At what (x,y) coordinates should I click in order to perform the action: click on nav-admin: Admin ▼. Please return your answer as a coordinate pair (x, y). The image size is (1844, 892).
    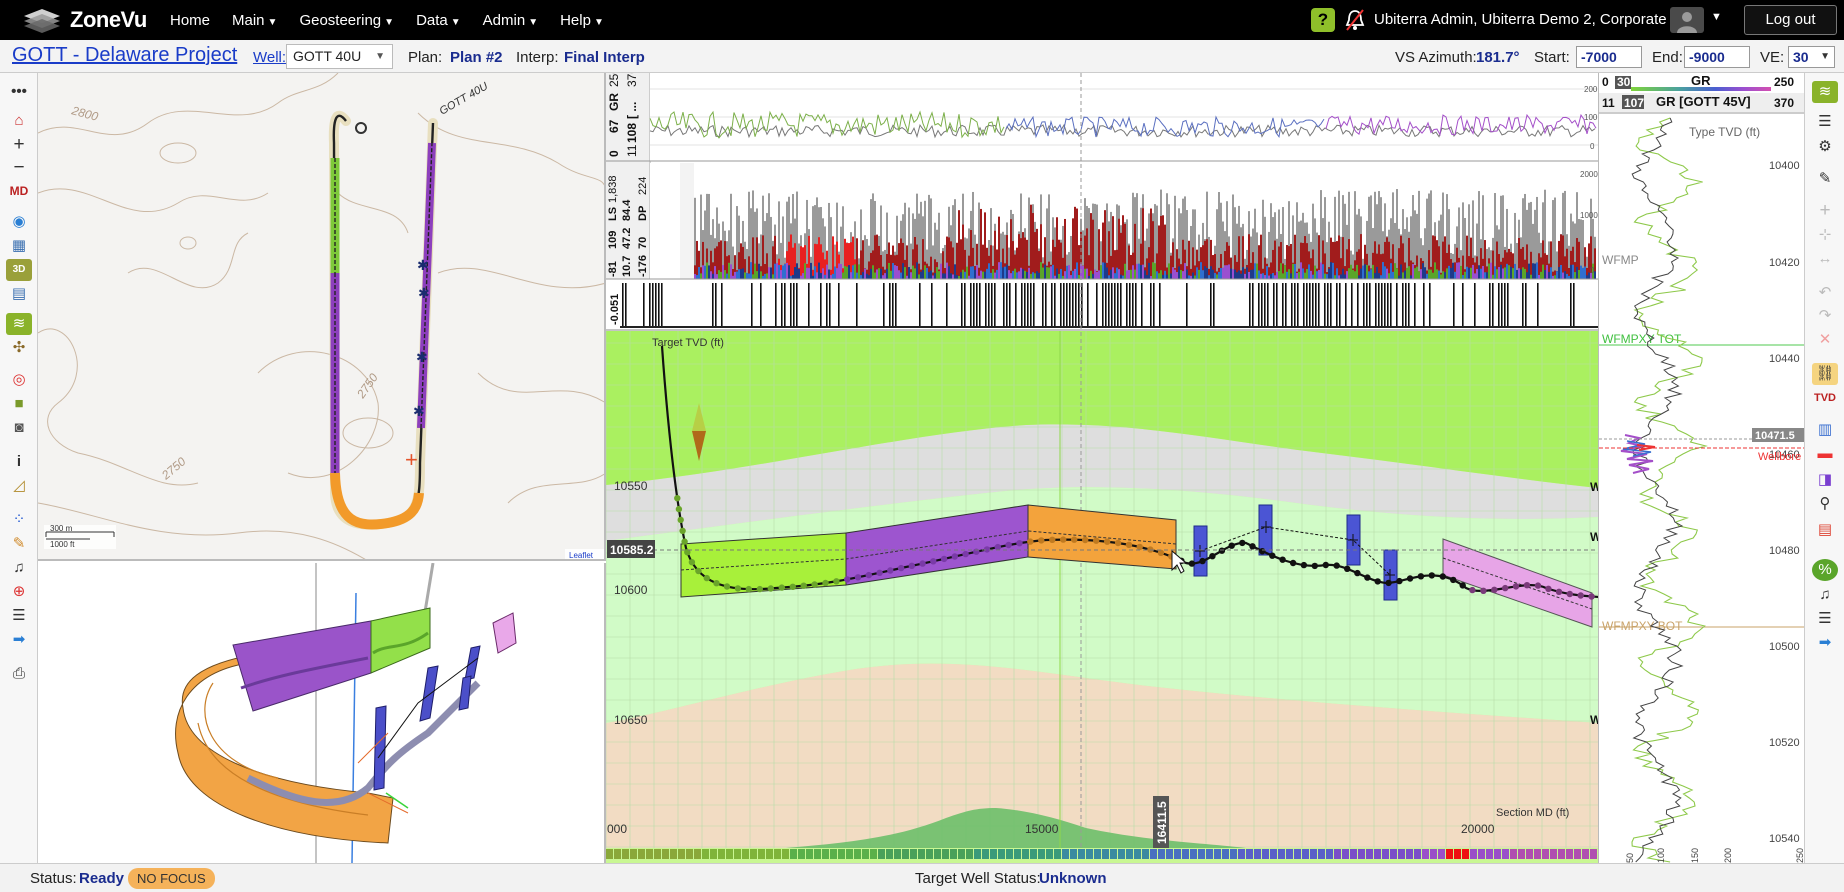
    Looking at the image, I should click on (510, 20).